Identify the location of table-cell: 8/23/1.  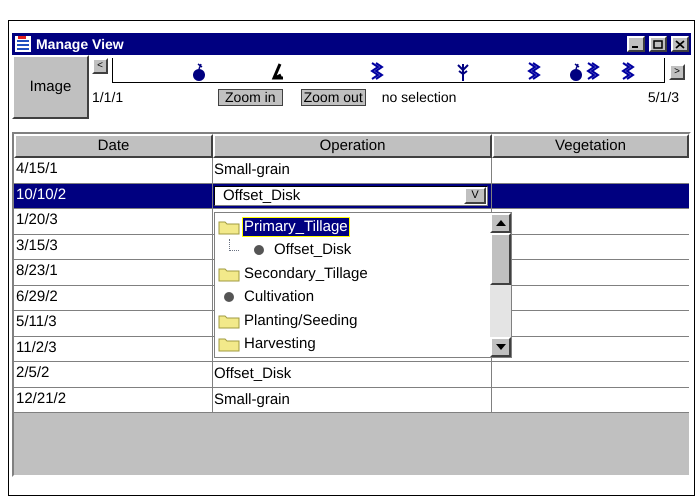
(113, 272).